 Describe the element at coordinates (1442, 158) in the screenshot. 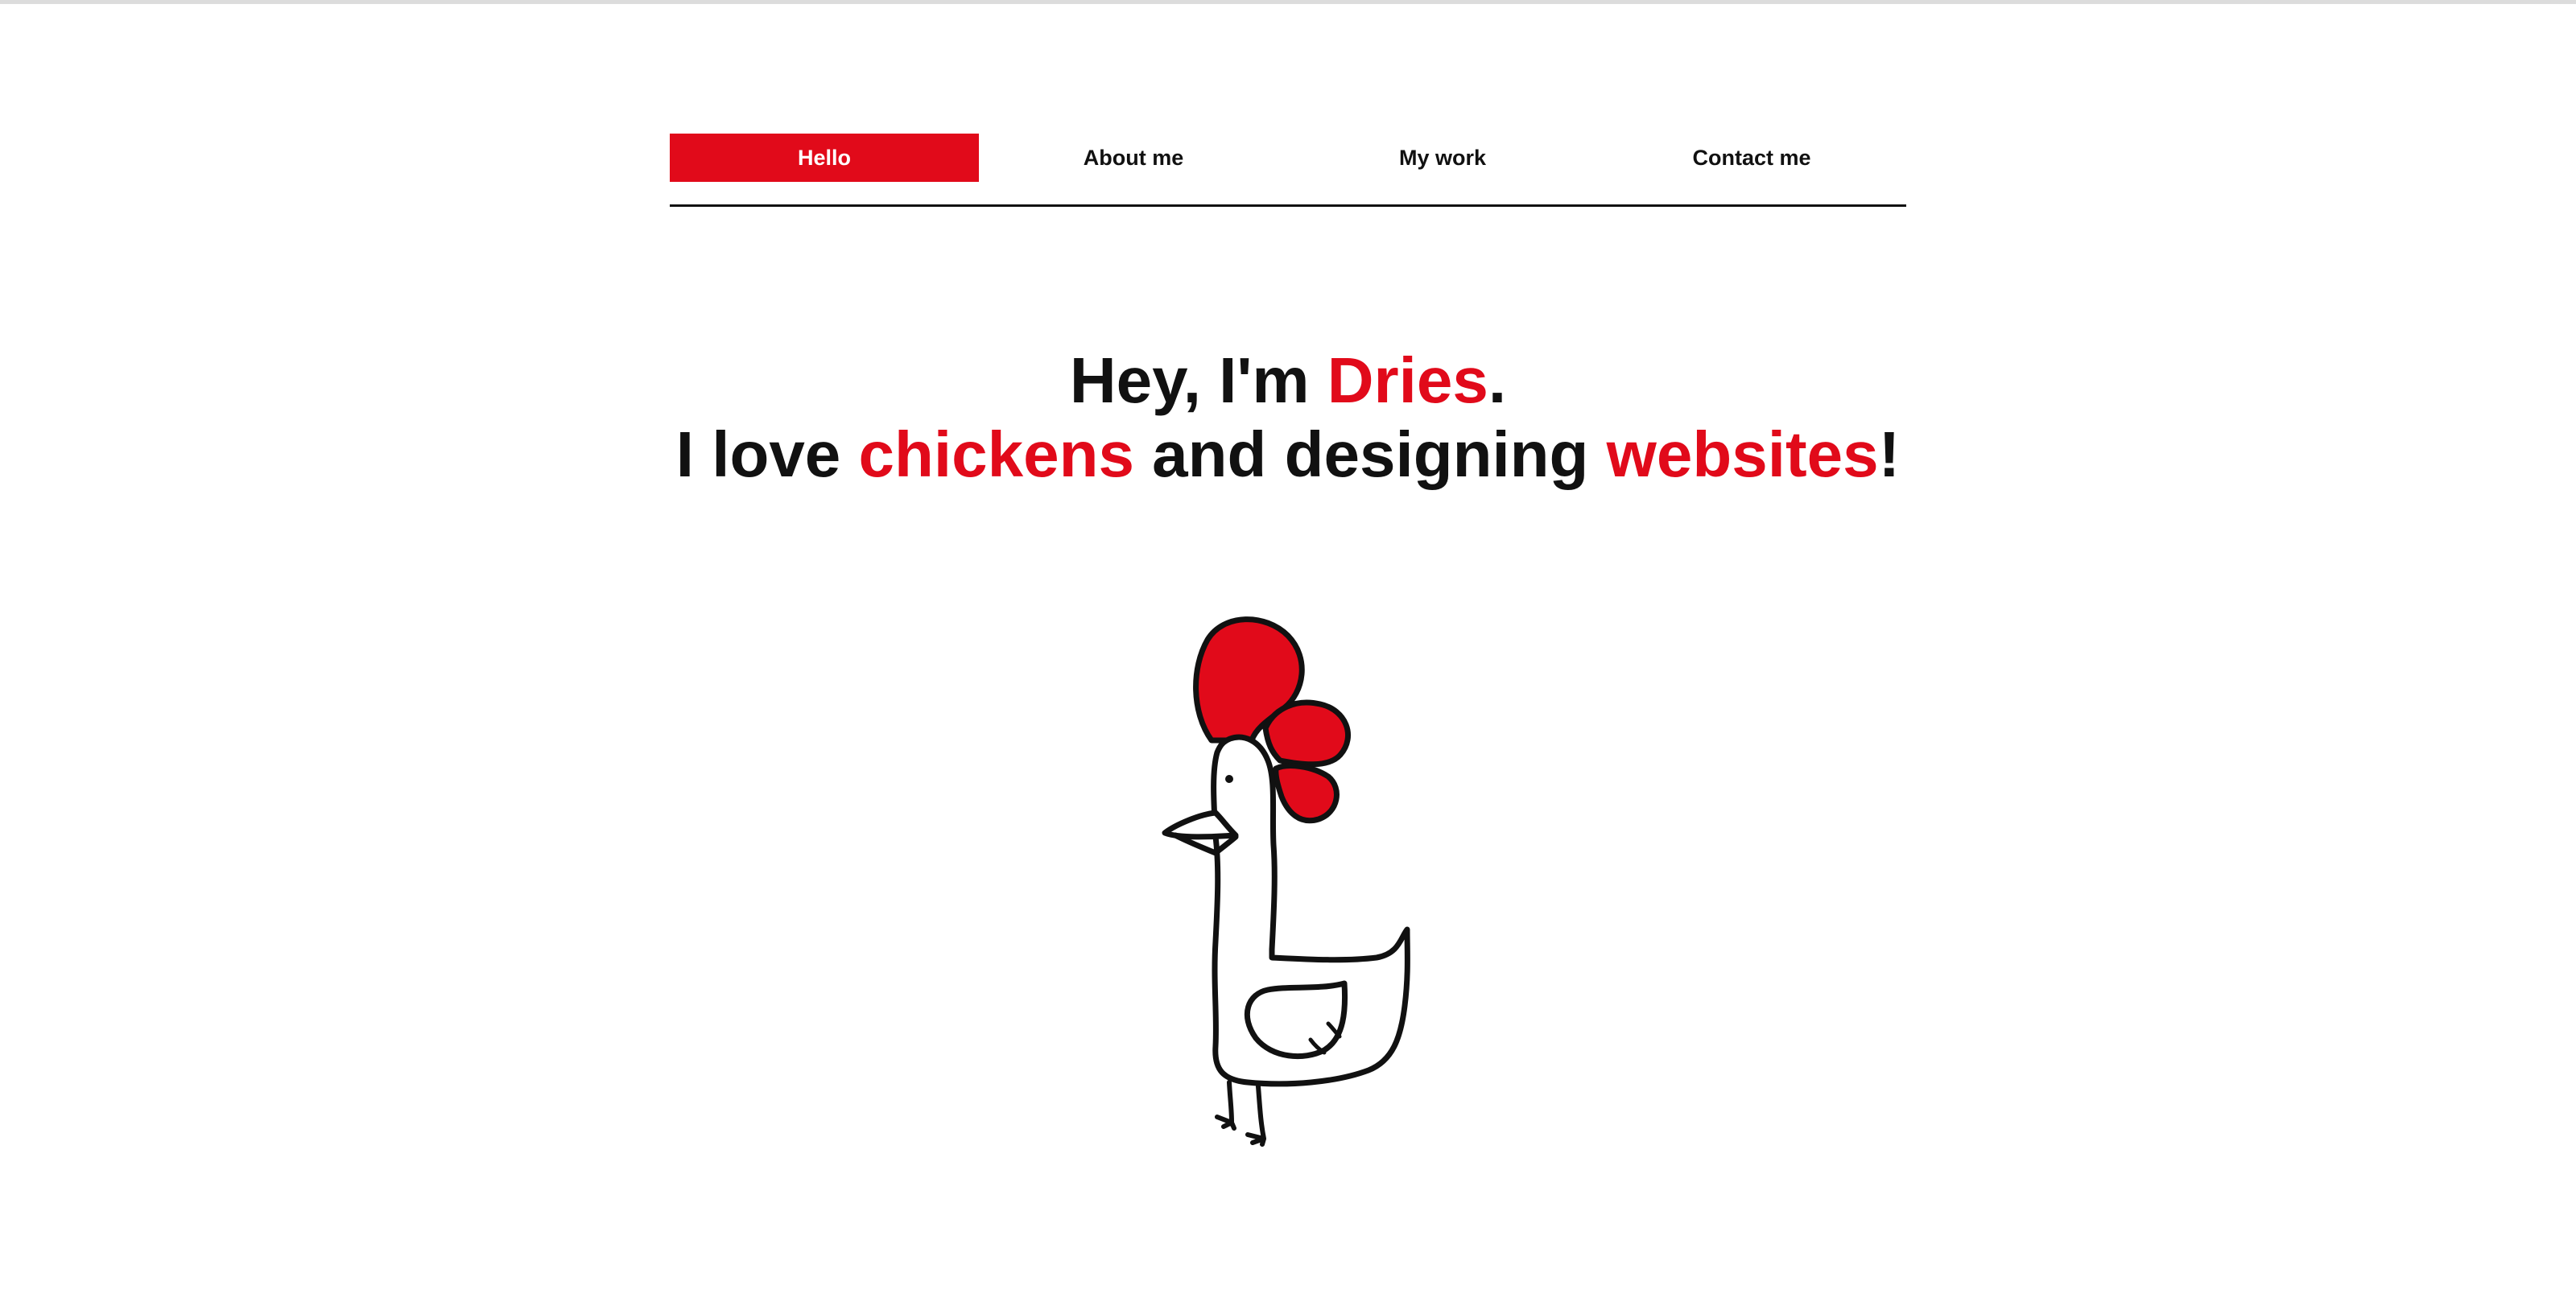

I see `nav-item-my-work: My work` at that location.